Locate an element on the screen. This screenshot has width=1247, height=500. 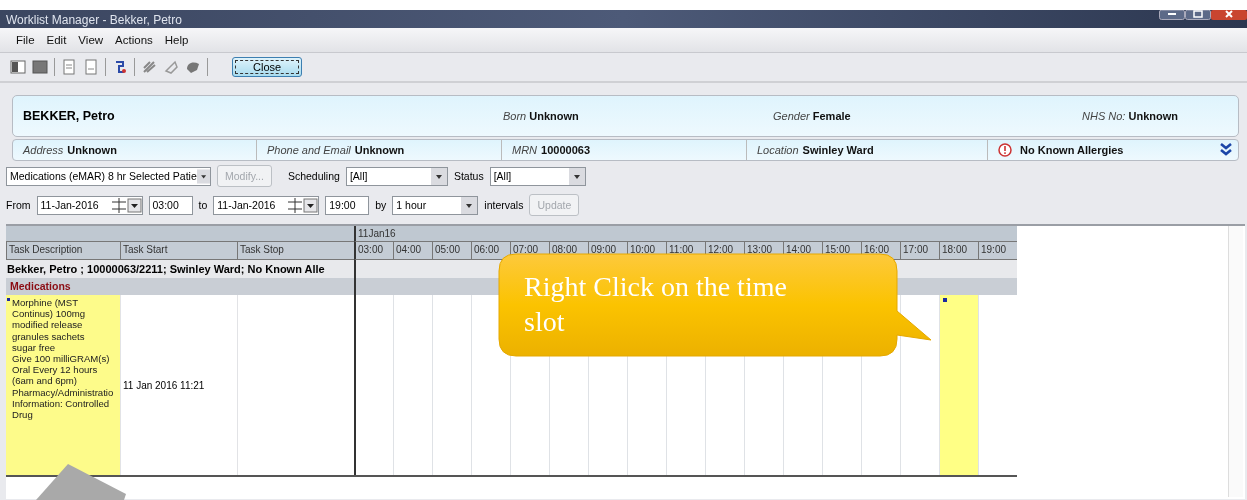
field-label: Location is located at coordinates (778, 150).